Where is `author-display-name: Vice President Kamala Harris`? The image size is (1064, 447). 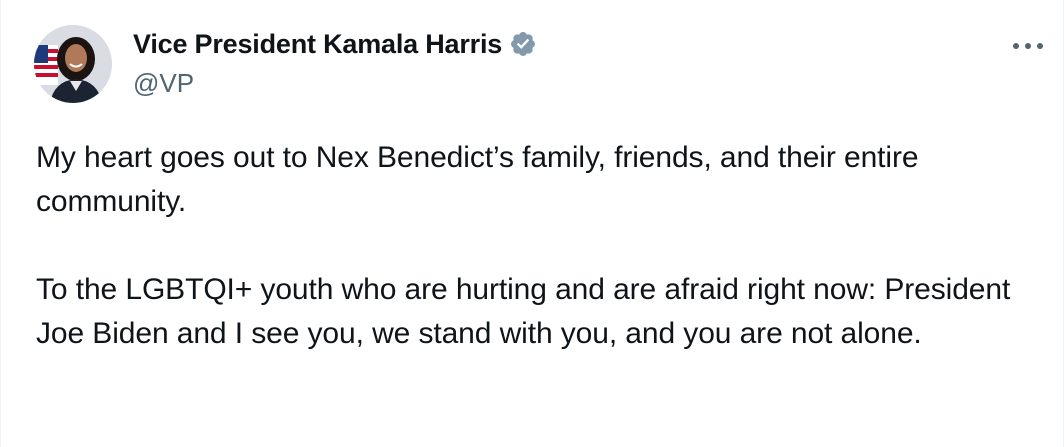
author-display-name: Vice President Kamala Harris is located at coordinates (317, 44).